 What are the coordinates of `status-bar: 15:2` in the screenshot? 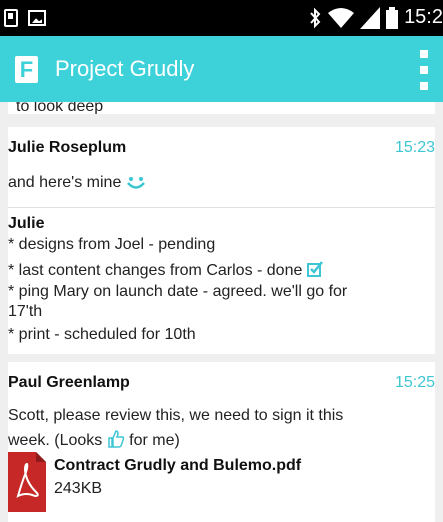 It's located at (221, 18).